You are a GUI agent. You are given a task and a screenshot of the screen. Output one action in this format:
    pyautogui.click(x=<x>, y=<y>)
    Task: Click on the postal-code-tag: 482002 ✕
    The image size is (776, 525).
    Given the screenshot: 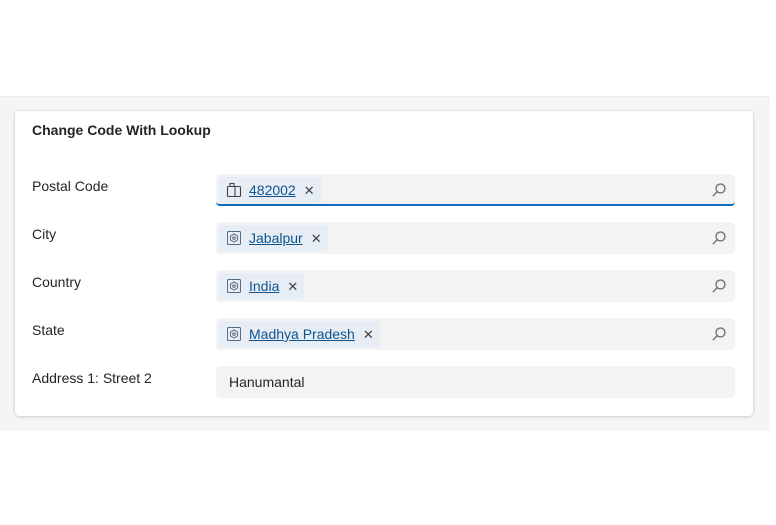 What is the action you would take?
    pyautogui.click(x=270, y=190)
    